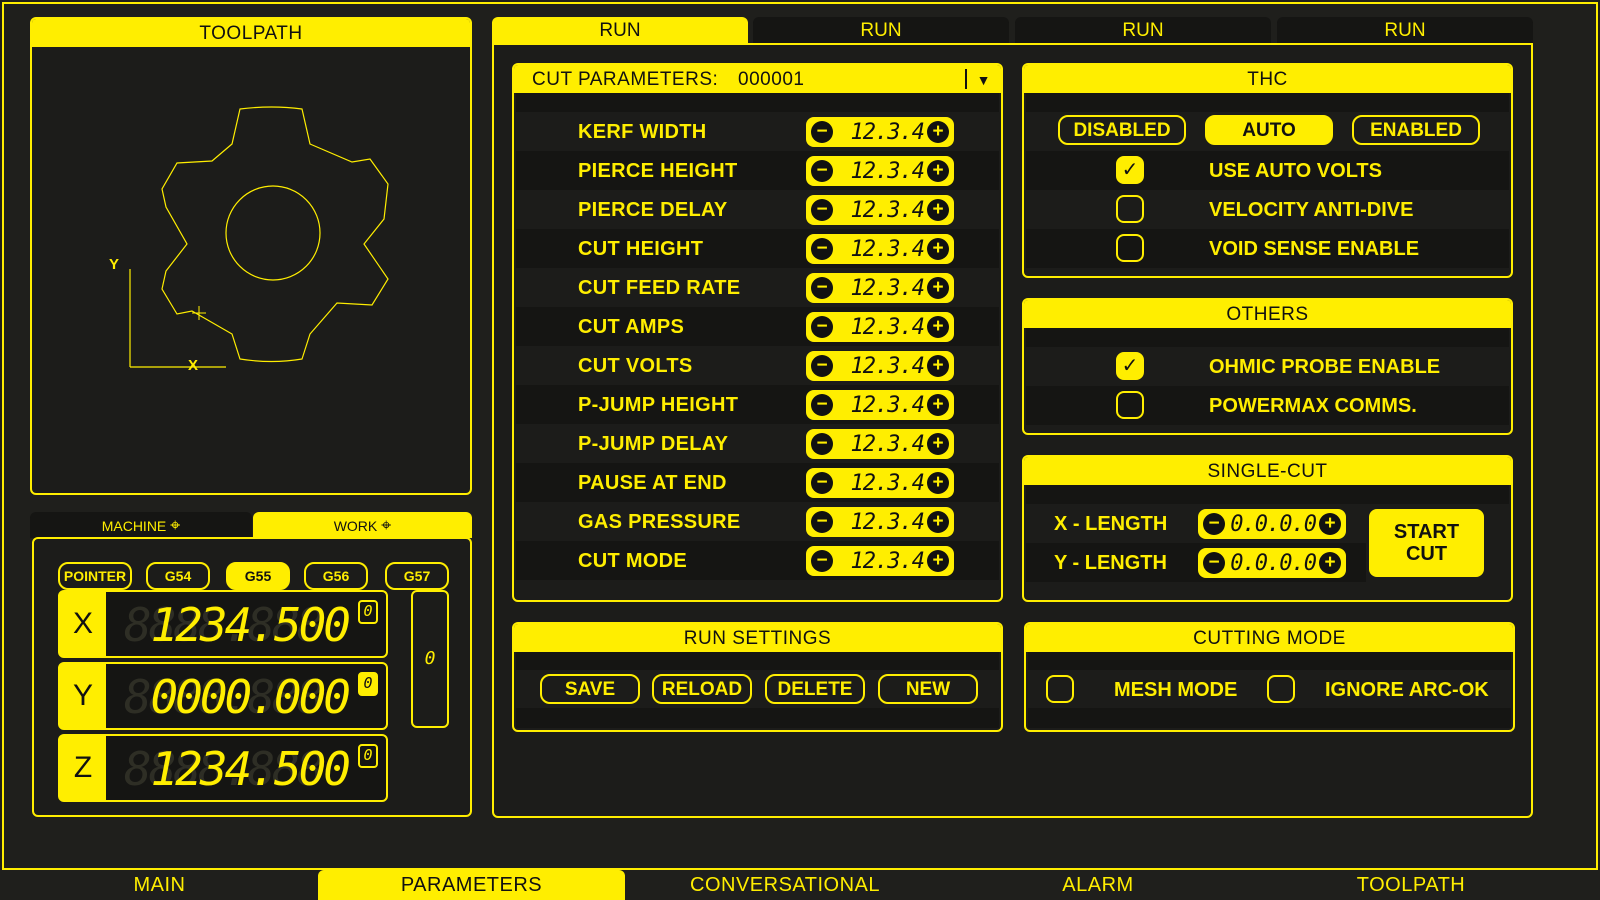  What do you see at coordinates (362, 525) in the screenshot?
I see `tab-work: WORK ⌖` at bounding box center [362, 525].